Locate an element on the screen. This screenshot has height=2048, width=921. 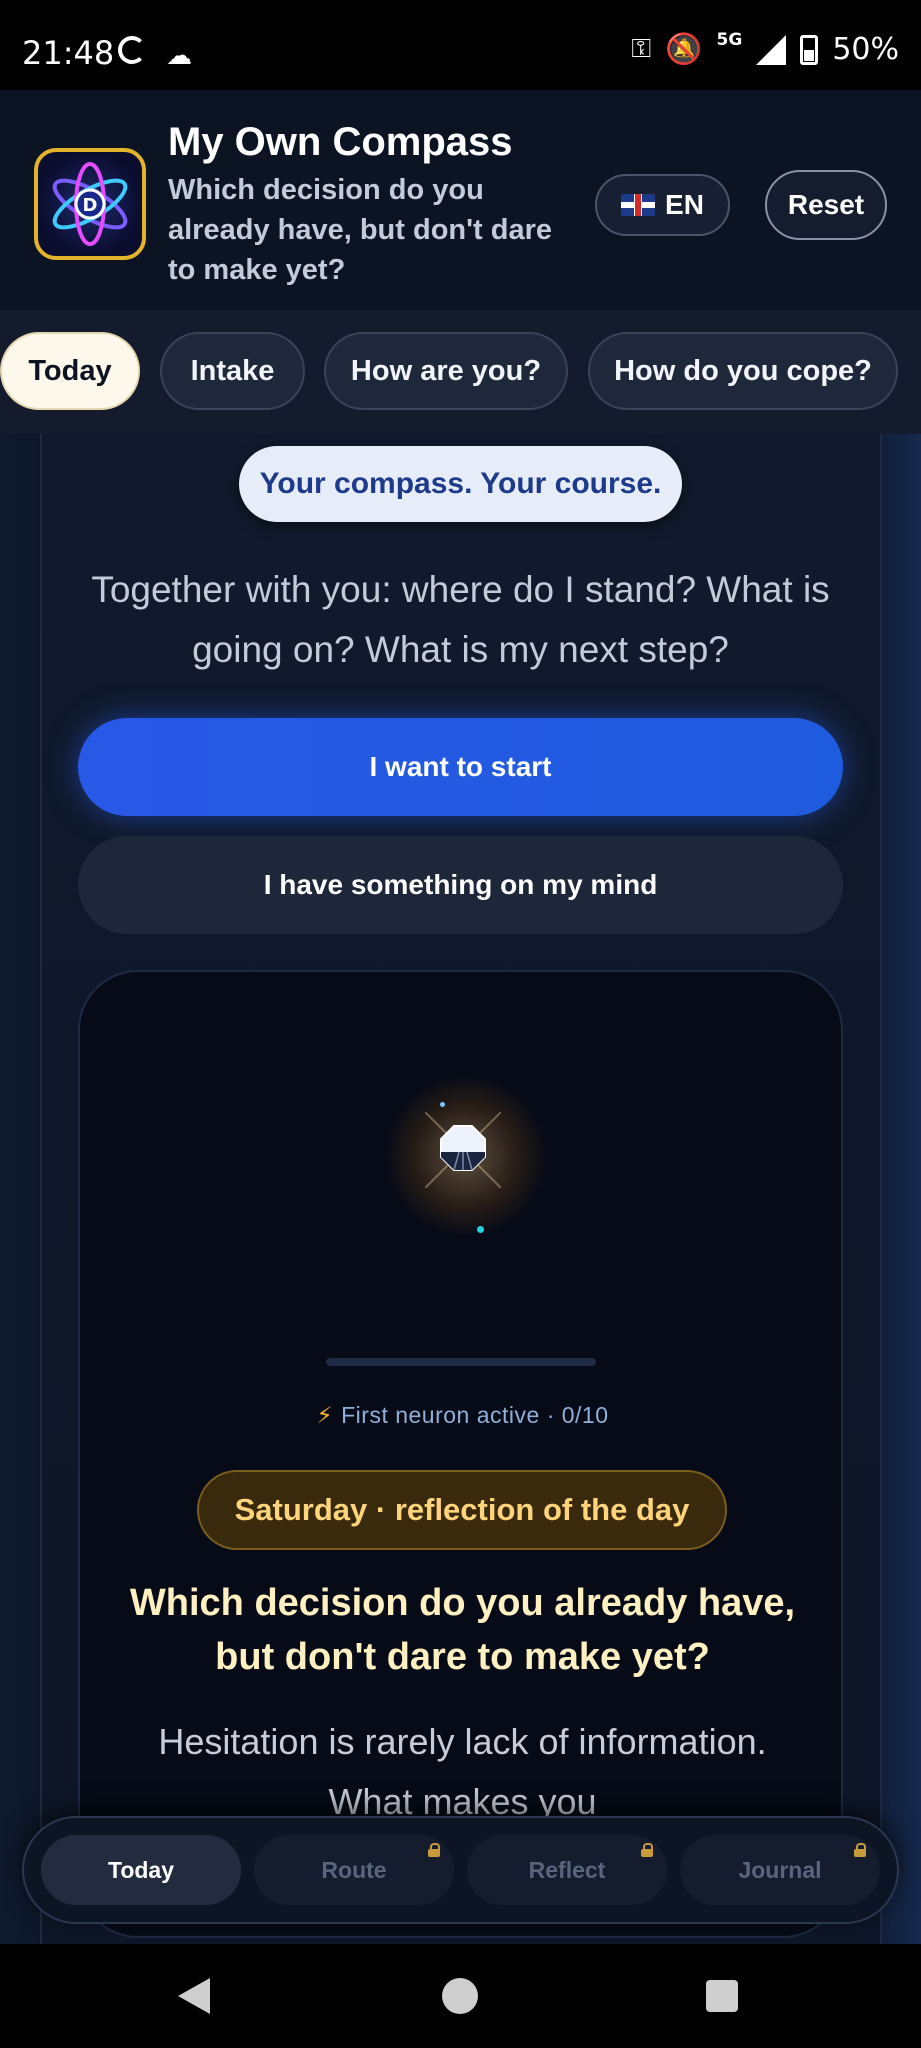
status-bar: 21:48 ☁ ⚿ 🔕 5G 50% is located at coordinates (460, 45).